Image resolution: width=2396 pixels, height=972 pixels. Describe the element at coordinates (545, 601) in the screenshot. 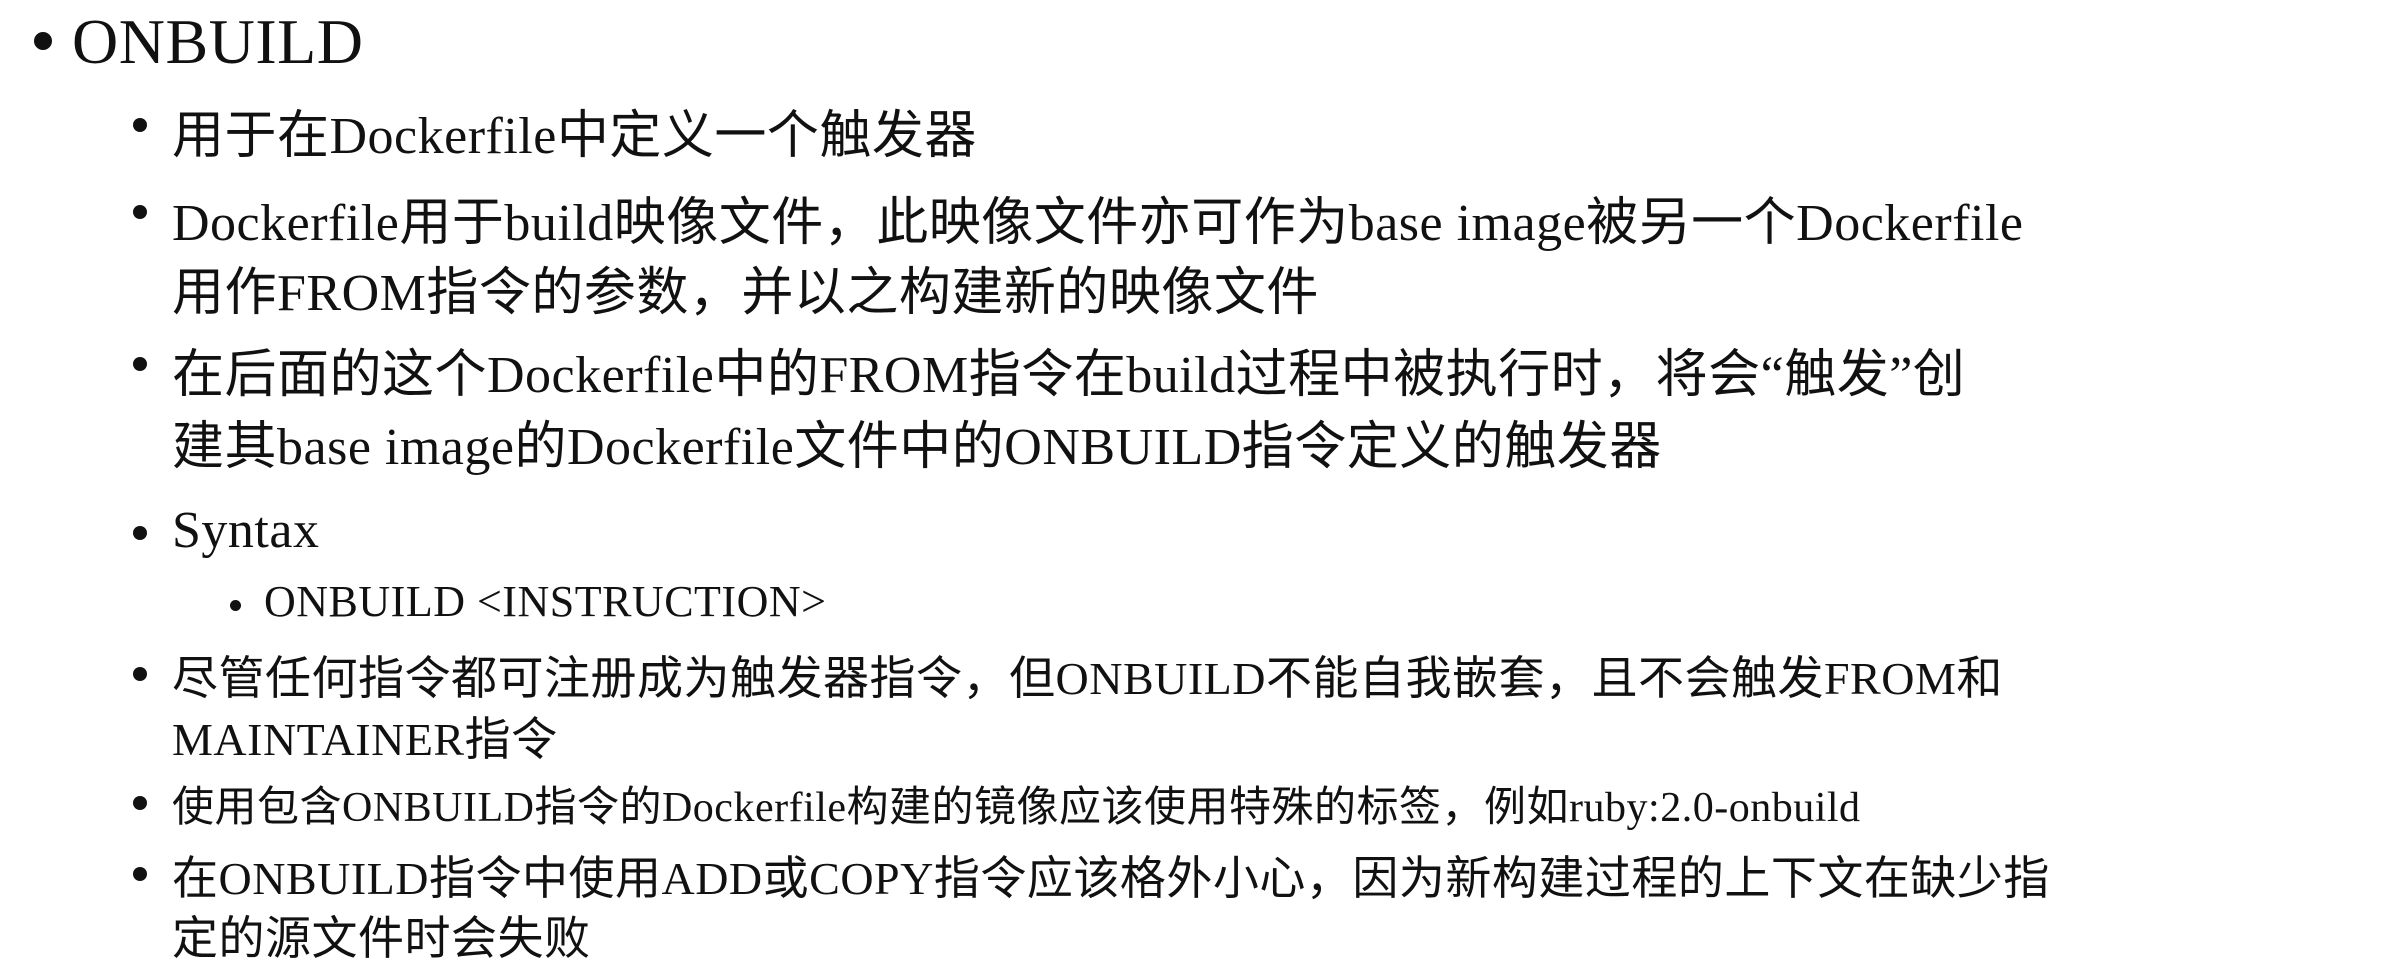

I see `syntax-example: ONBUILD <INSTRUCTION>` at that location.